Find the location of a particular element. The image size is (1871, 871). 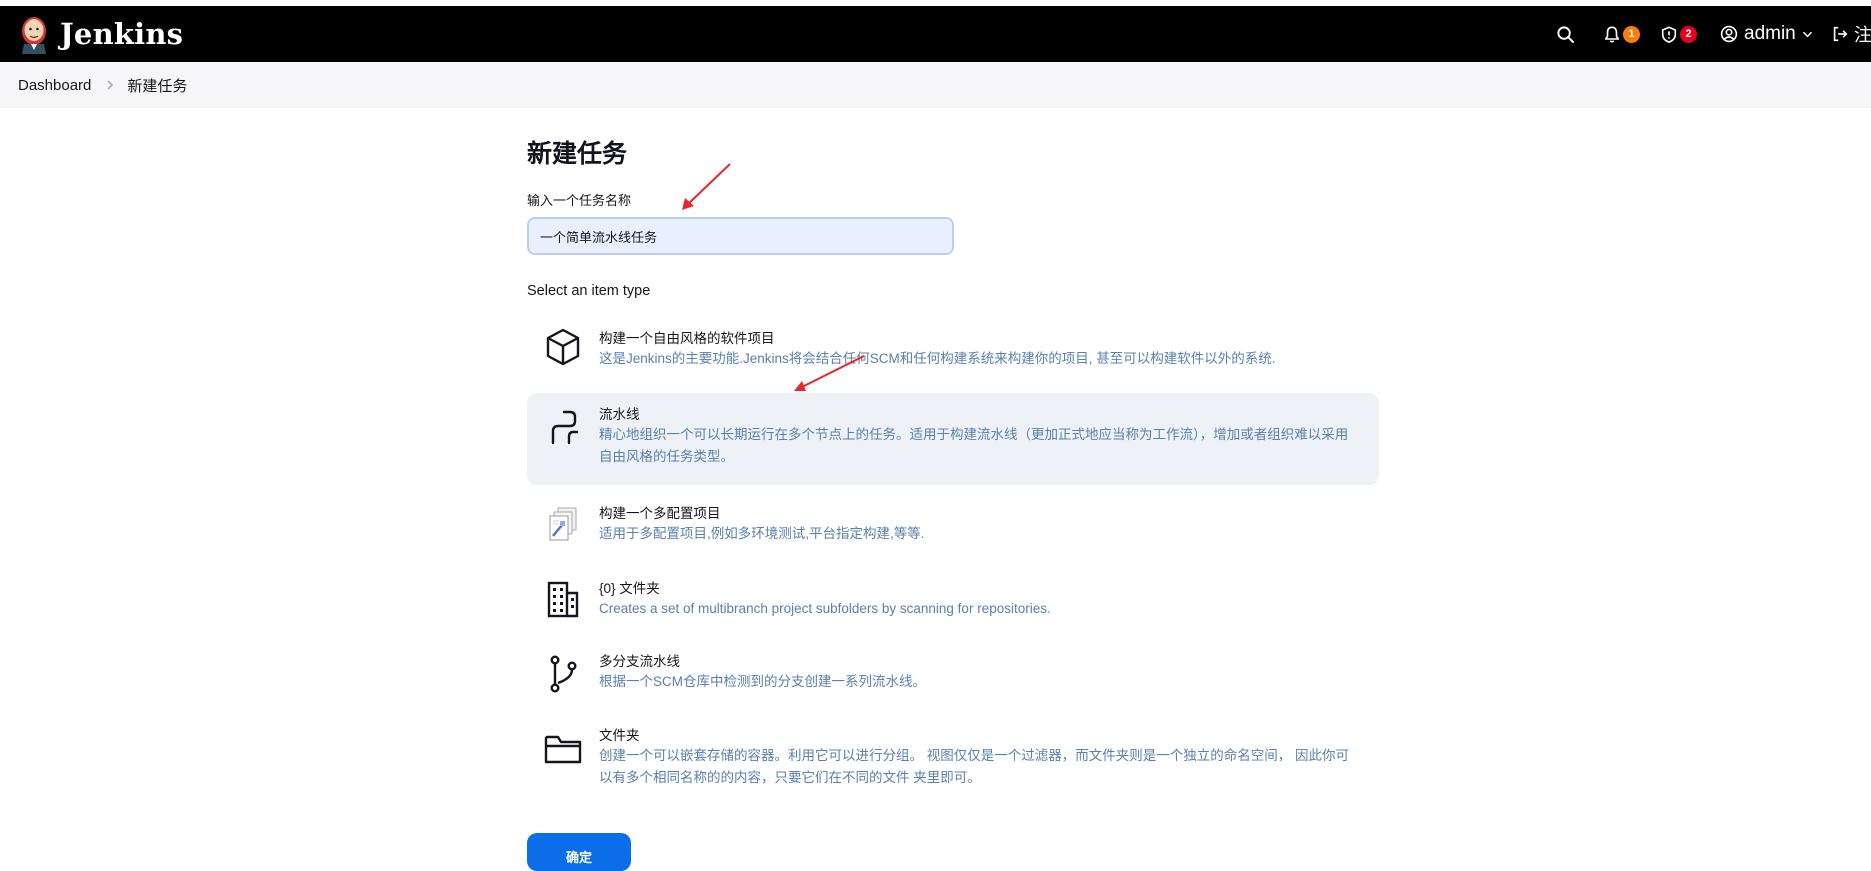

multi-config-icon is located at coordinates (563, 525).